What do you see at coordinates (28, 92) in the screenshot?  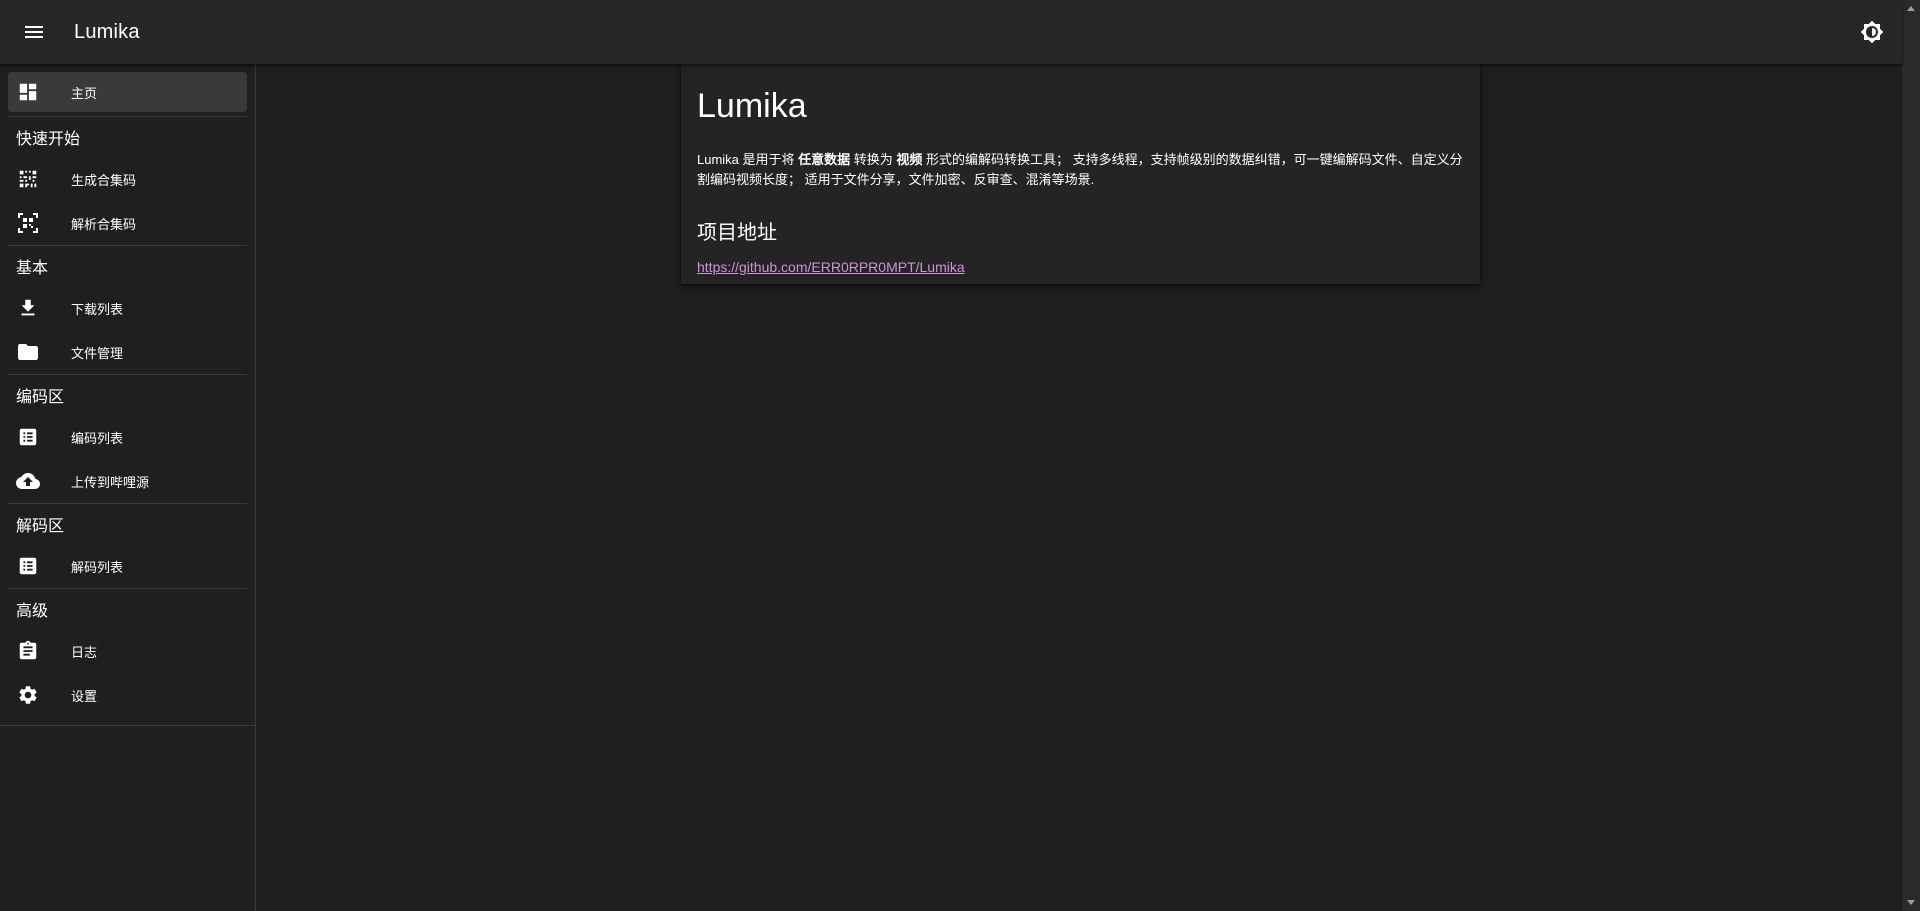 I see `dashboard-icon` at bounding box center [28, 92].